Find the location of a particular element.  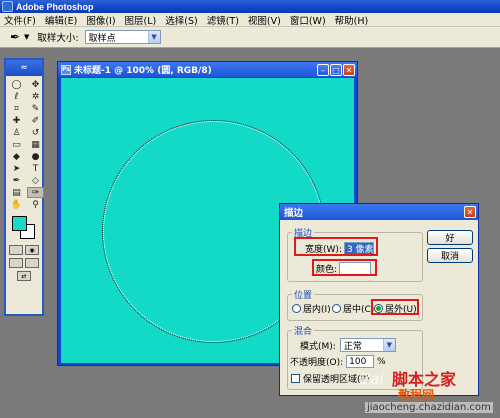

menu-help: 帮助(H) is located at coordinates (352, 20).